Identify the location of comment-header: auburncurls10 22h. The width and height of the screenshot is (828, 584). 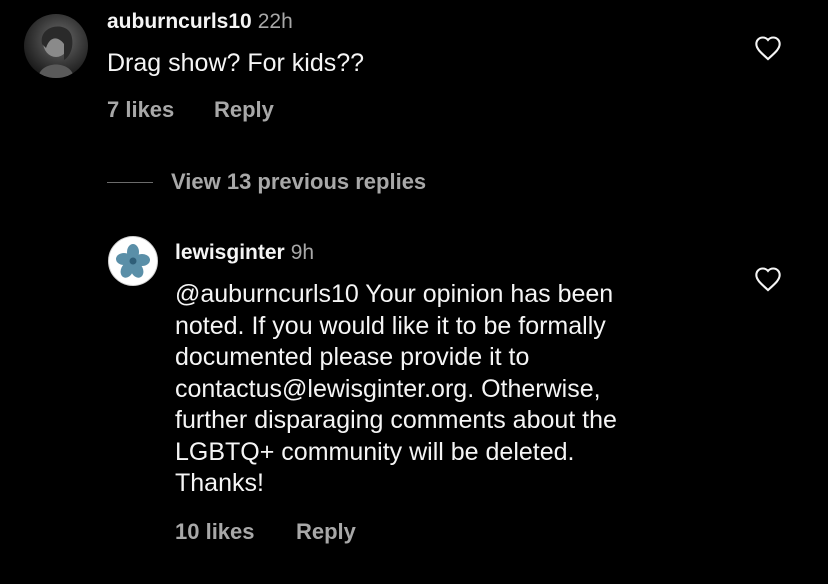
(200, 22).